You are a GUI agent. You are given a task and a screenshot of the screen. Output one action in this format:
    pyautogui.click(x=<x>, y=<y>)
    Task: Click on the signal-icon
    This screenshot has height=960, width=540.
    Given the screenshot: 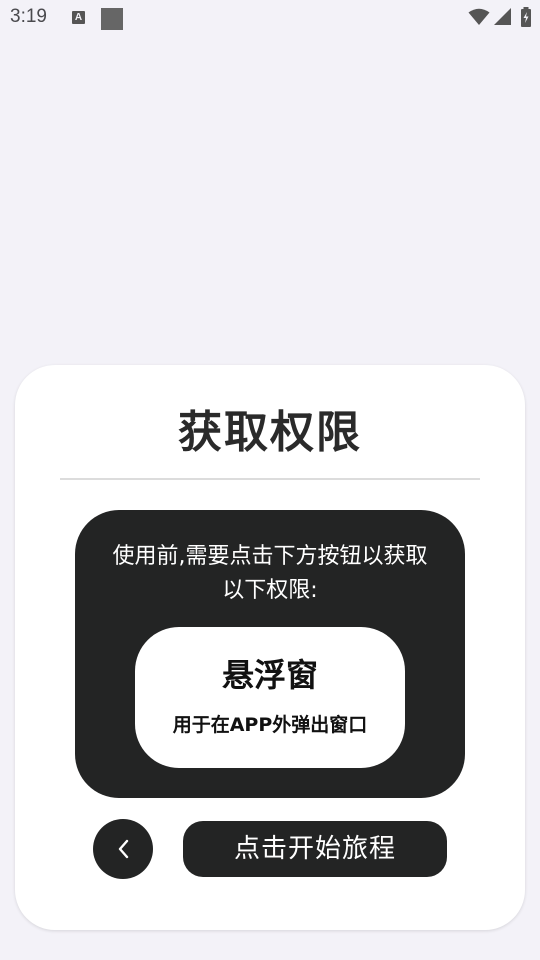 What is the action you would take?
    pyautogui.click(x=502, y=16)
    